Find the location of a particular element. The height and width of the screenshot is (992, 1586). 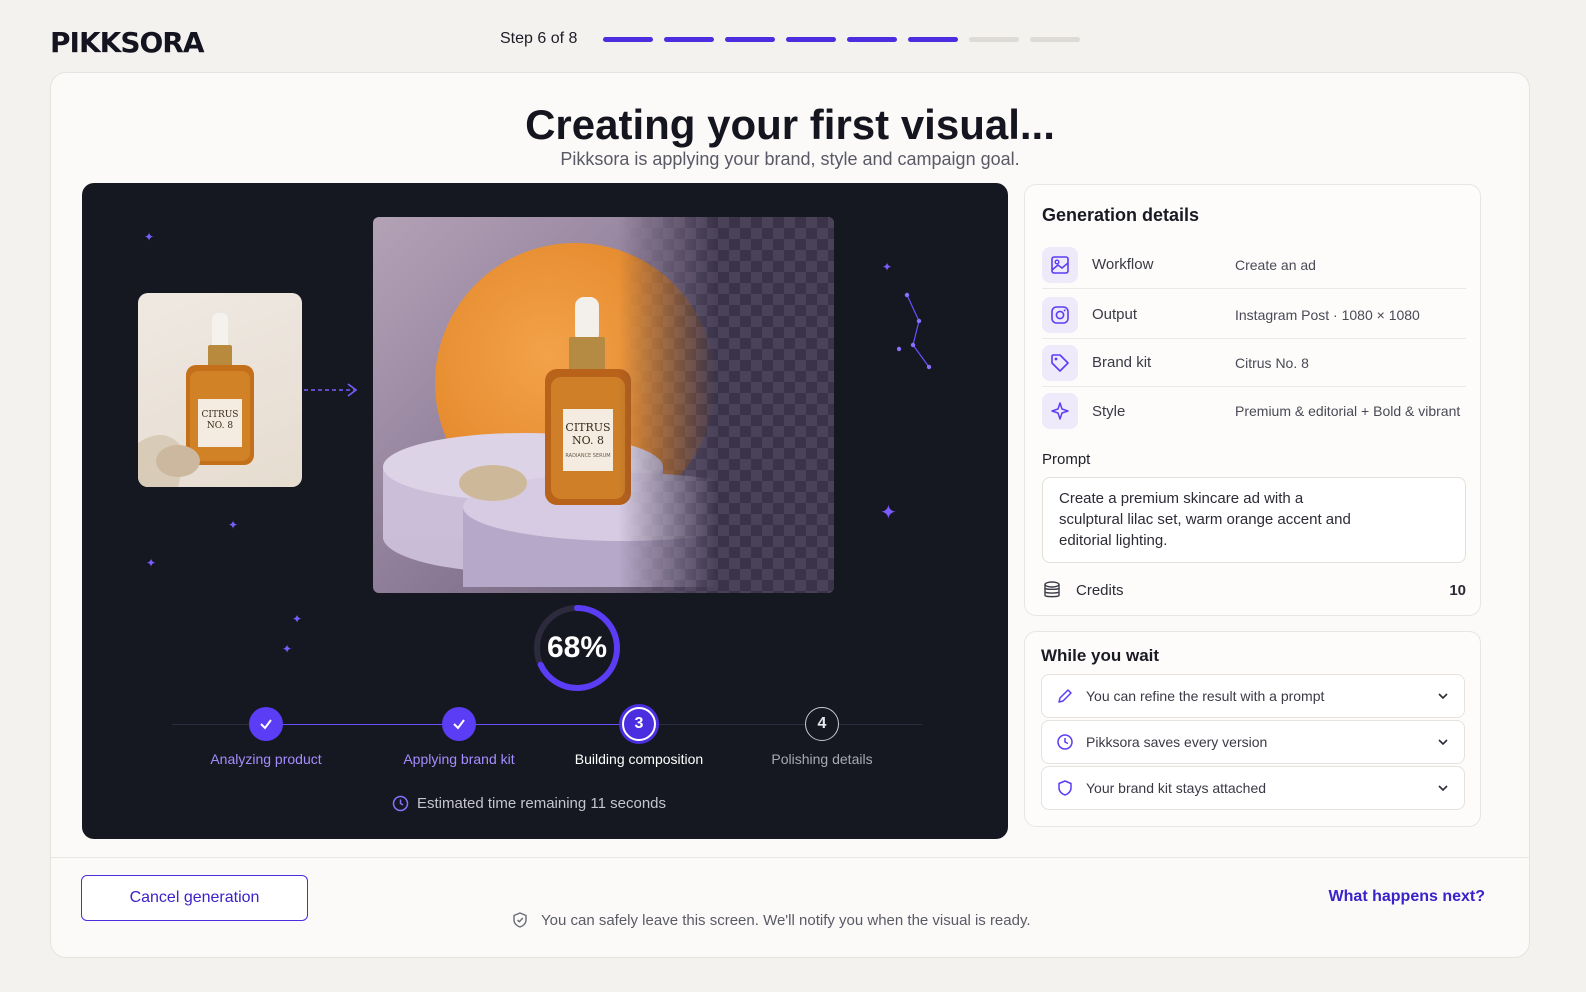

accordion-brand-kit: Your brand kit stays attached is located at coordinates (1253, 788).